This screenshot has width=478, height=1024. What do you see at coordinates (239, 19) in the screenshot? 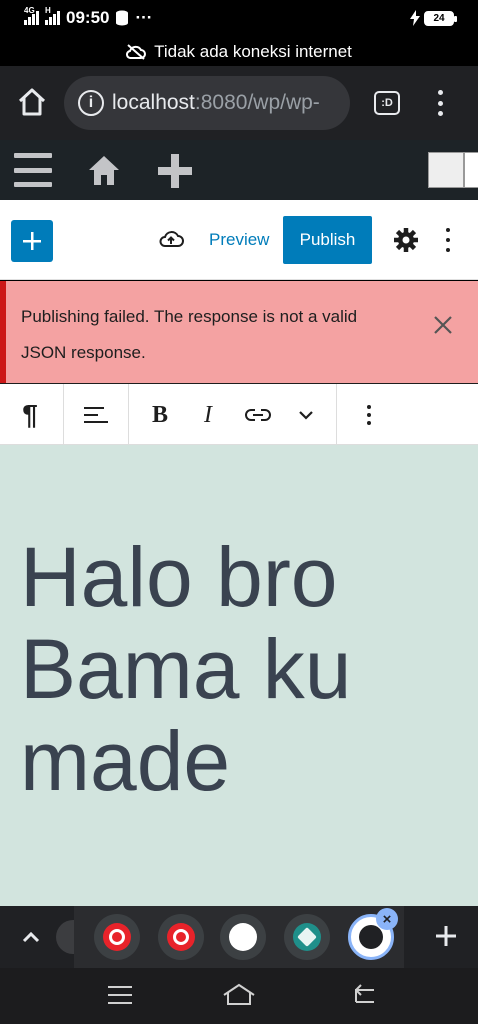
I see `status-bar: 4G H 09:50 ··· 24` at bounding box center [239, 19].